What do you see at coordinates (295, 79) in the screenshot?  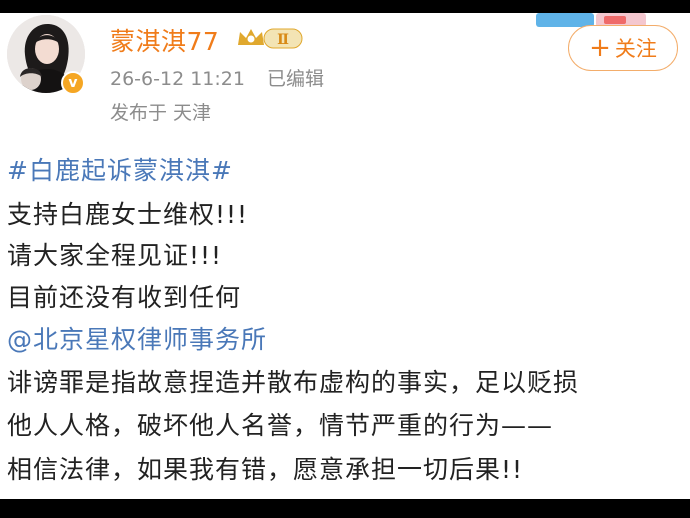 I see `edited-label: 已编辑` at bounding box center [295, 79].